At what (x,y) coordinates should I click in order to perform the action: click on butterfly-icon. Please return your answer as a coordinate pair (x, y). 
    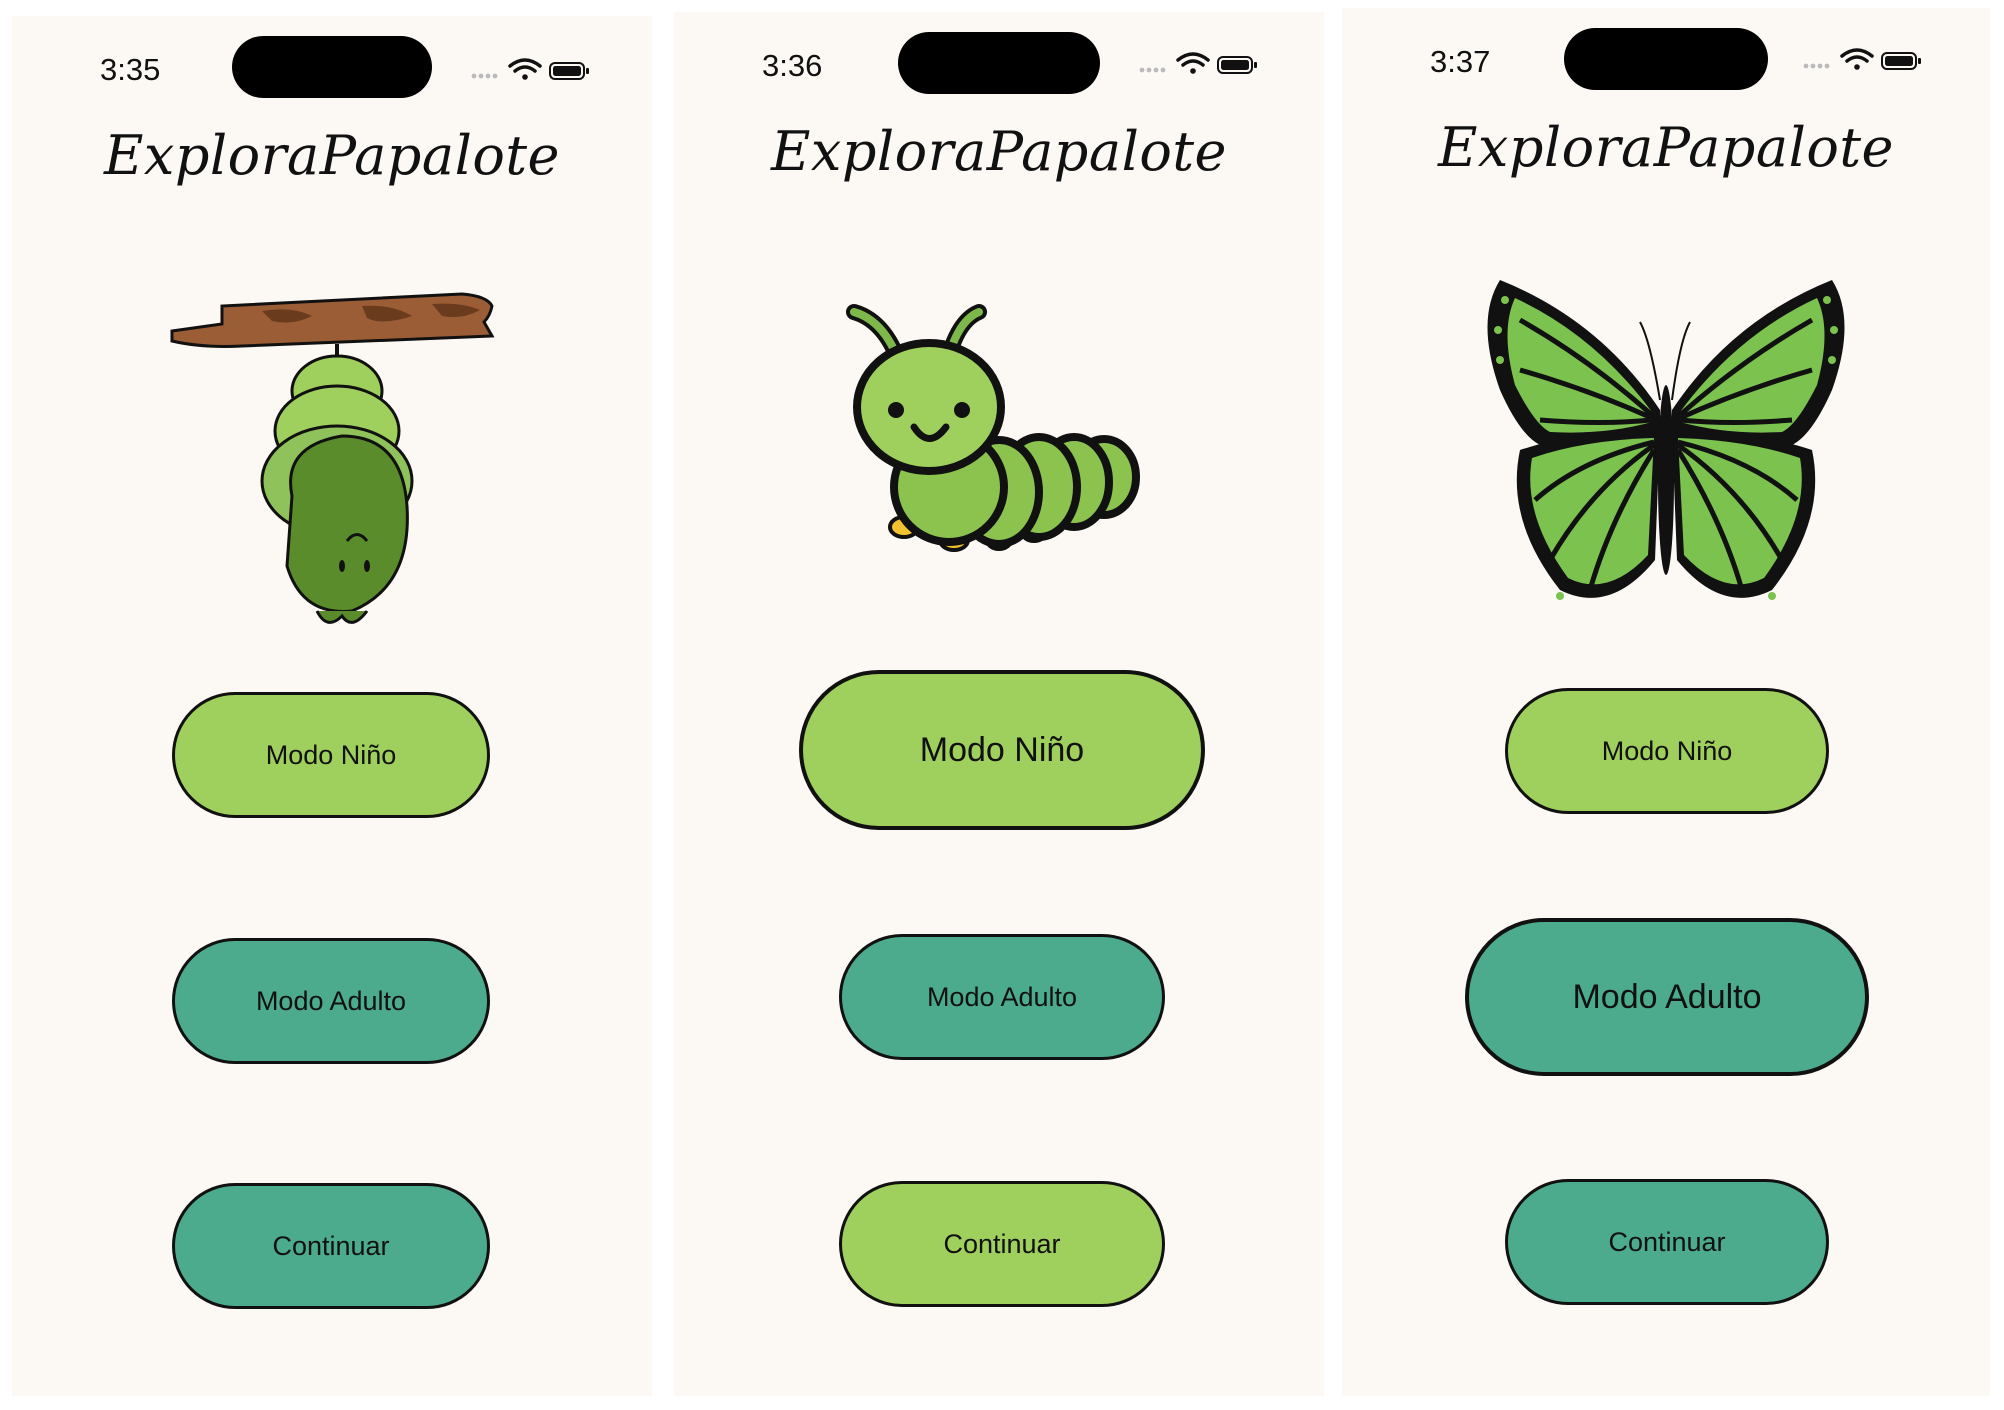
    Looking at the image, I should click on (1666, 440).